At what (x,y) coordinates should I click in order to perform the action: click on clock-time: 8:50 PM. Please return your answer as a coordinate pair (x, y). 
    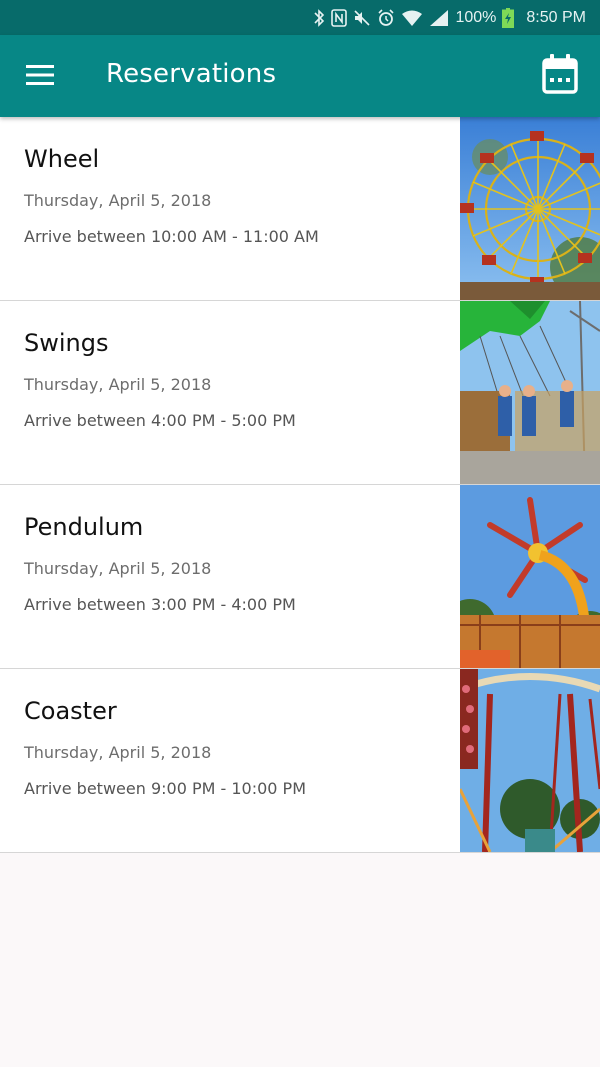
    Looking at the image, I should click on (556, 17).